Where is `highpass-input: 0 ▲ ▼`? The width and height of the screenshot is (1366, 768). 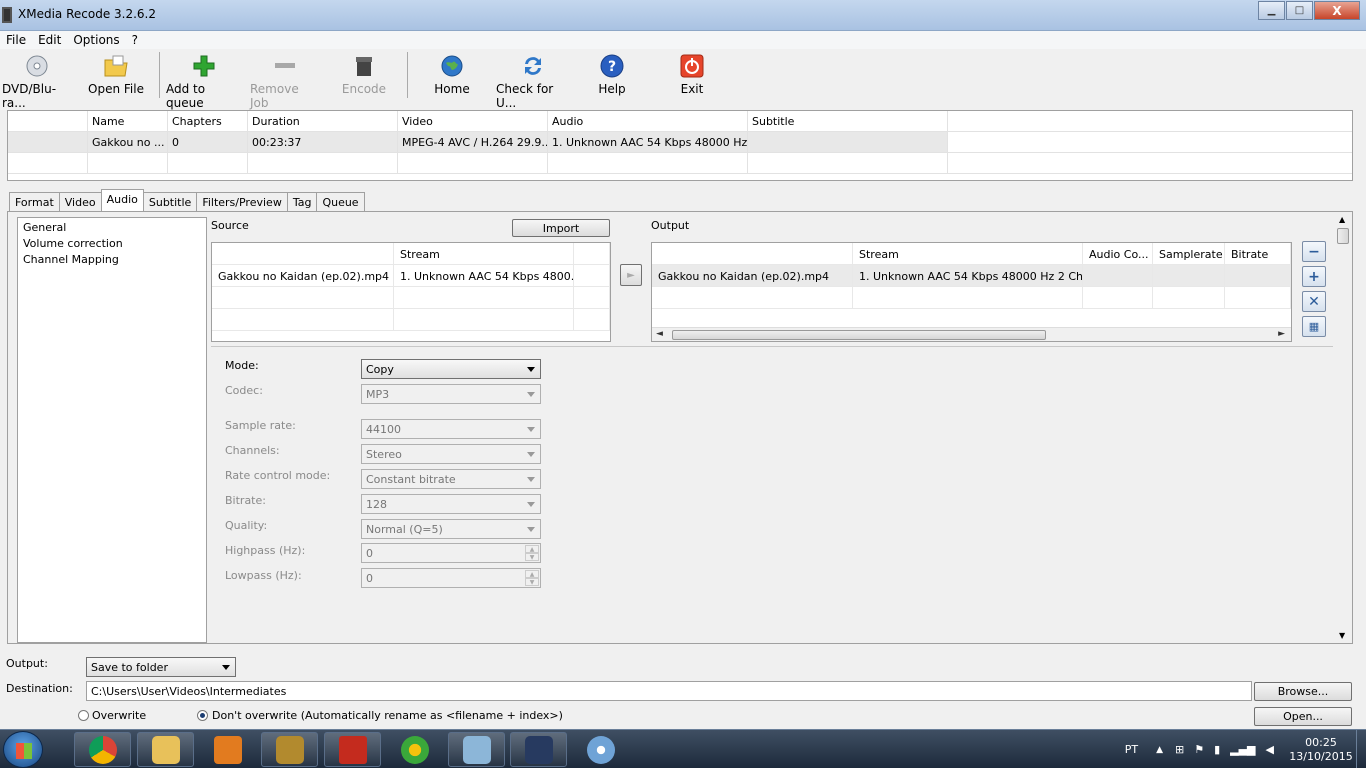 highpass-input: 0 ▲ ▼ is located at coordinates (451, 553).